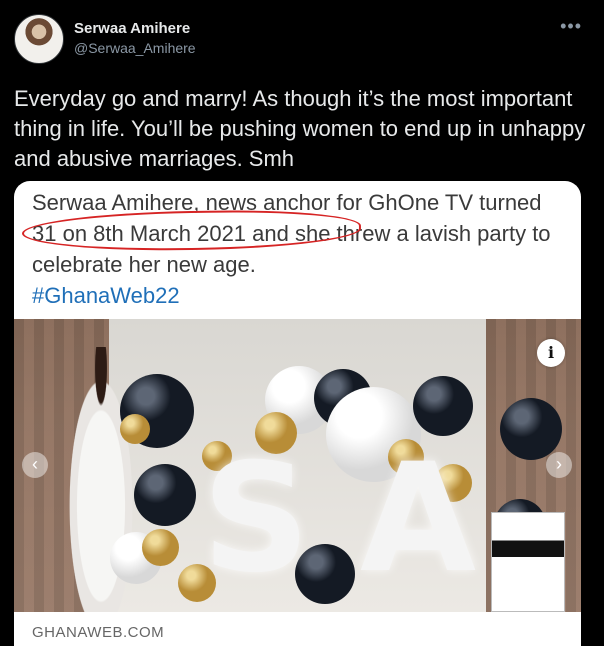 The image size is (604, 646). Describe the element at coordinates (559, 465) in the screenshot. I see `chevron-right-icon: ›` at that location.